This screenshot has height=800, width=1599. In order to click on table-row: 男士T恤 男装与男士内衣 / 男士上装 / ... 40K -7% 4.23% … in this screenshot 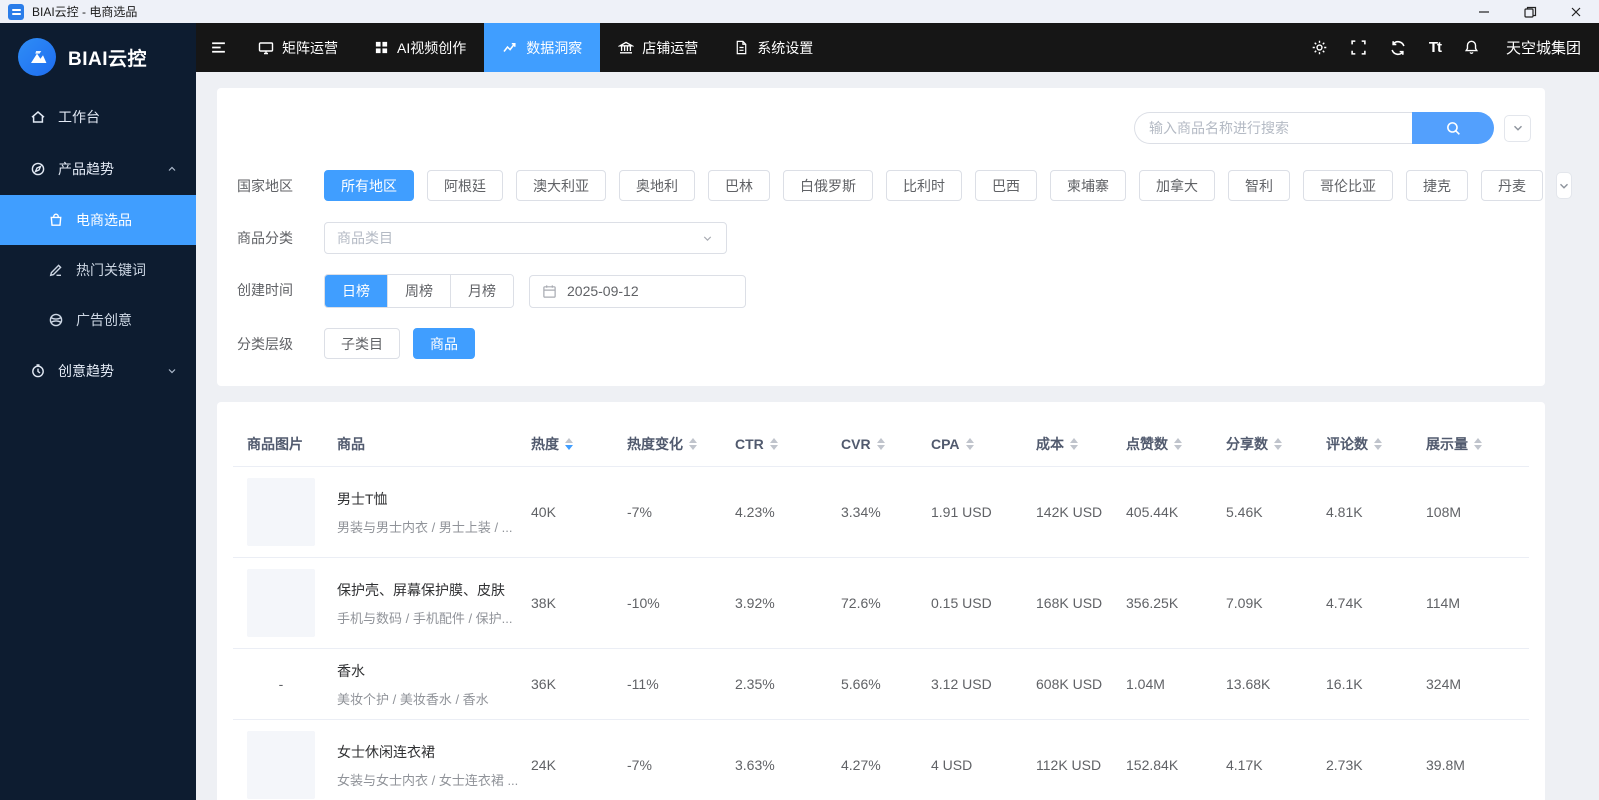, I will do `click(881, 511)`.